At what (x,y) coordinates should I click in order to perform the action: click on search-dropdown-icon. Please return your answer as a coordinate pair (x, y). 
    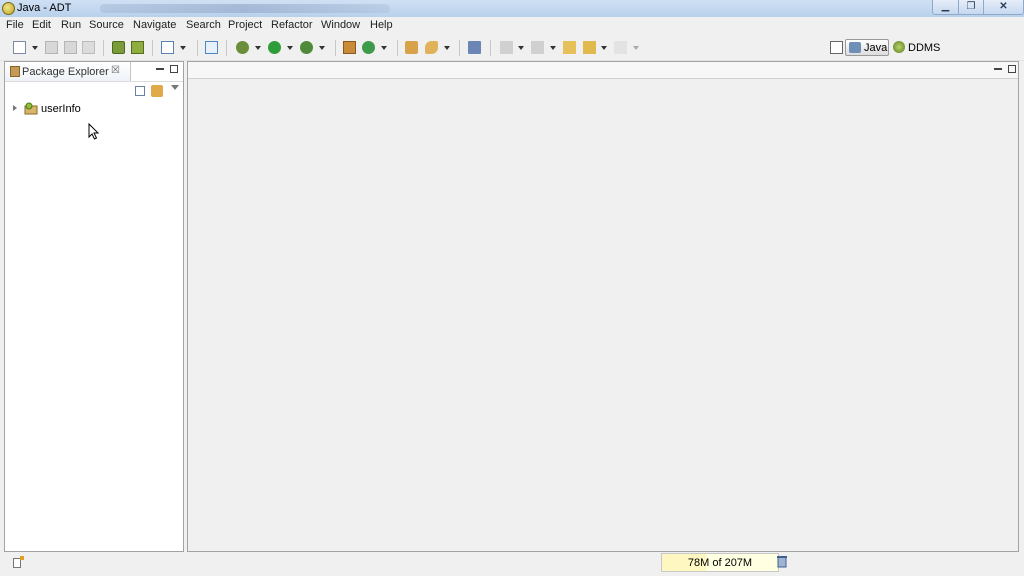
    Looking at the image, I should click on (447, 48).